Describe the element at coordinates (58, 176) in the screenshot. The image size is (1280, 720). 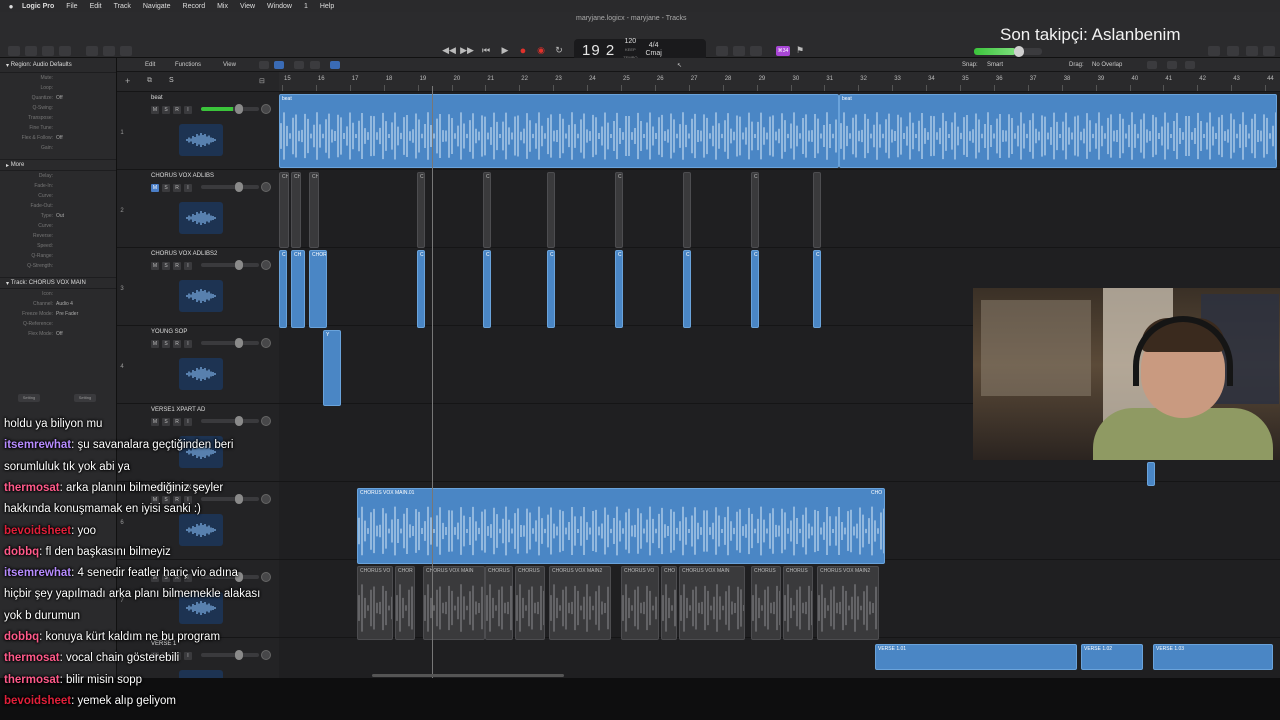
I see `more-param-row: Delay:` at that location.